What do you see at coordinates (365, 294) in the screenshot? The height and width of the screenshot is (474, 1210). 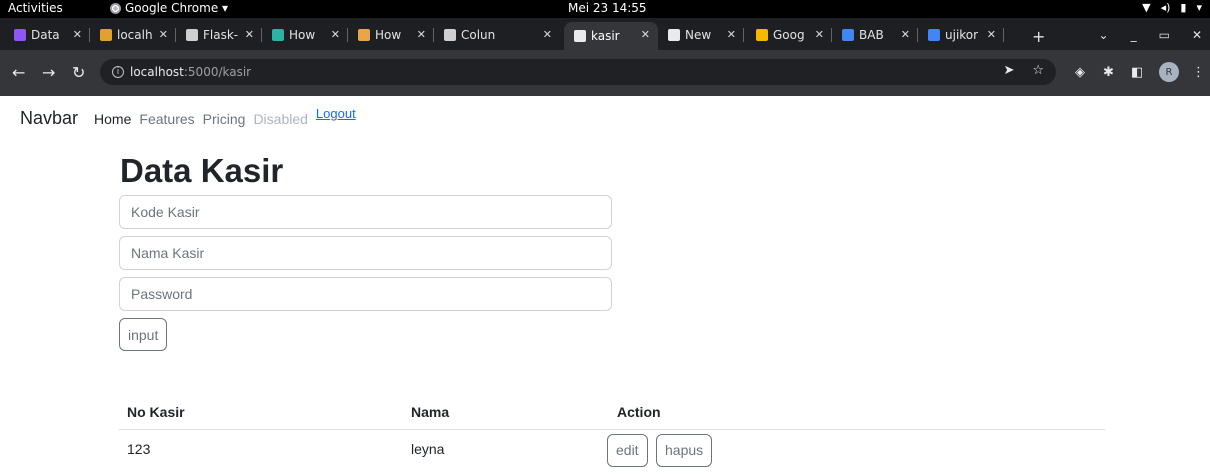 I see `password-input` at bounding box center [365, 294].